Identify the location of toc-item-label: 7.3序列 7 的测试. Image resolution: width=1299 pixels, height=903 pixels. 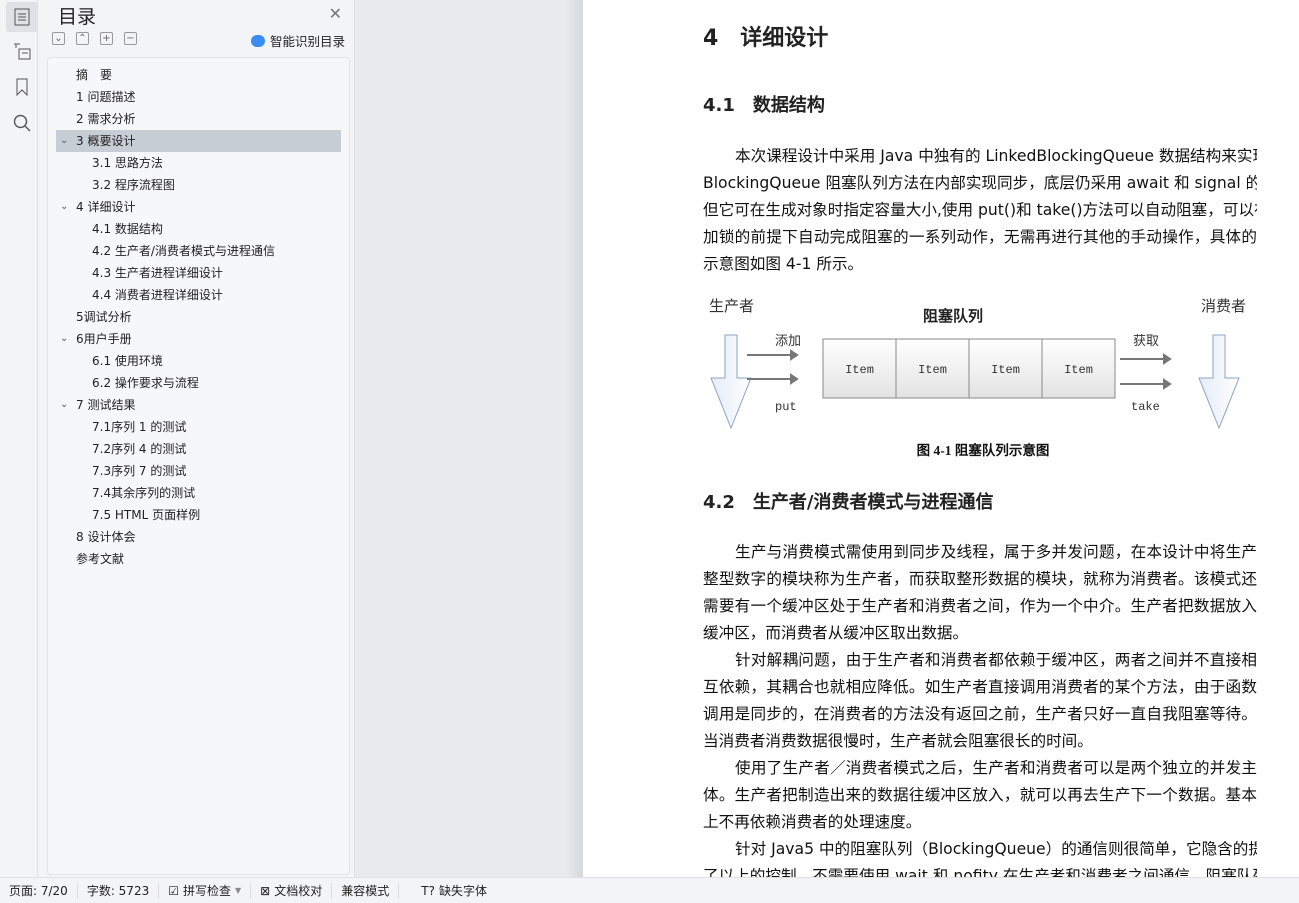
(139, 471).